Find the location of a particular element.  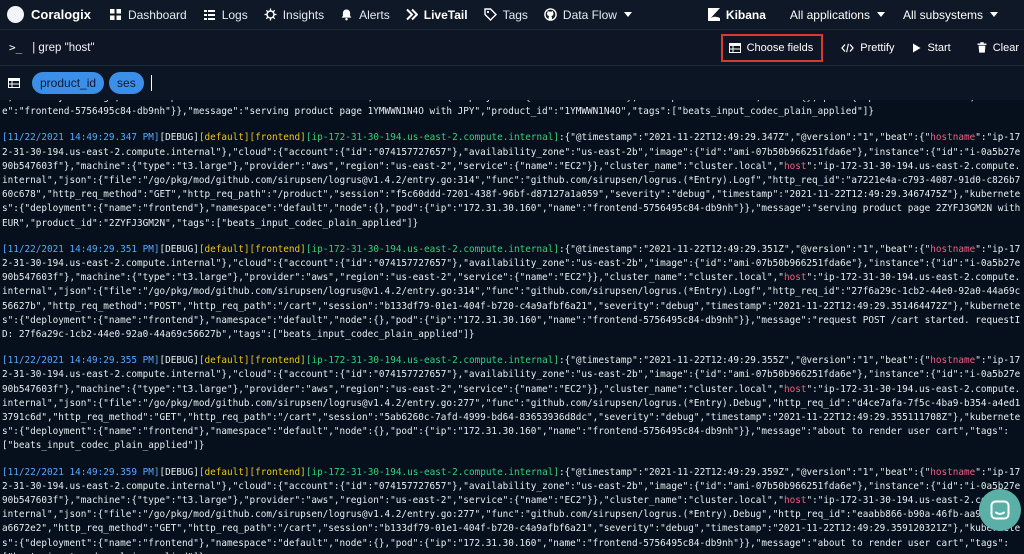

code-icon is located at coordinates (848, 47).